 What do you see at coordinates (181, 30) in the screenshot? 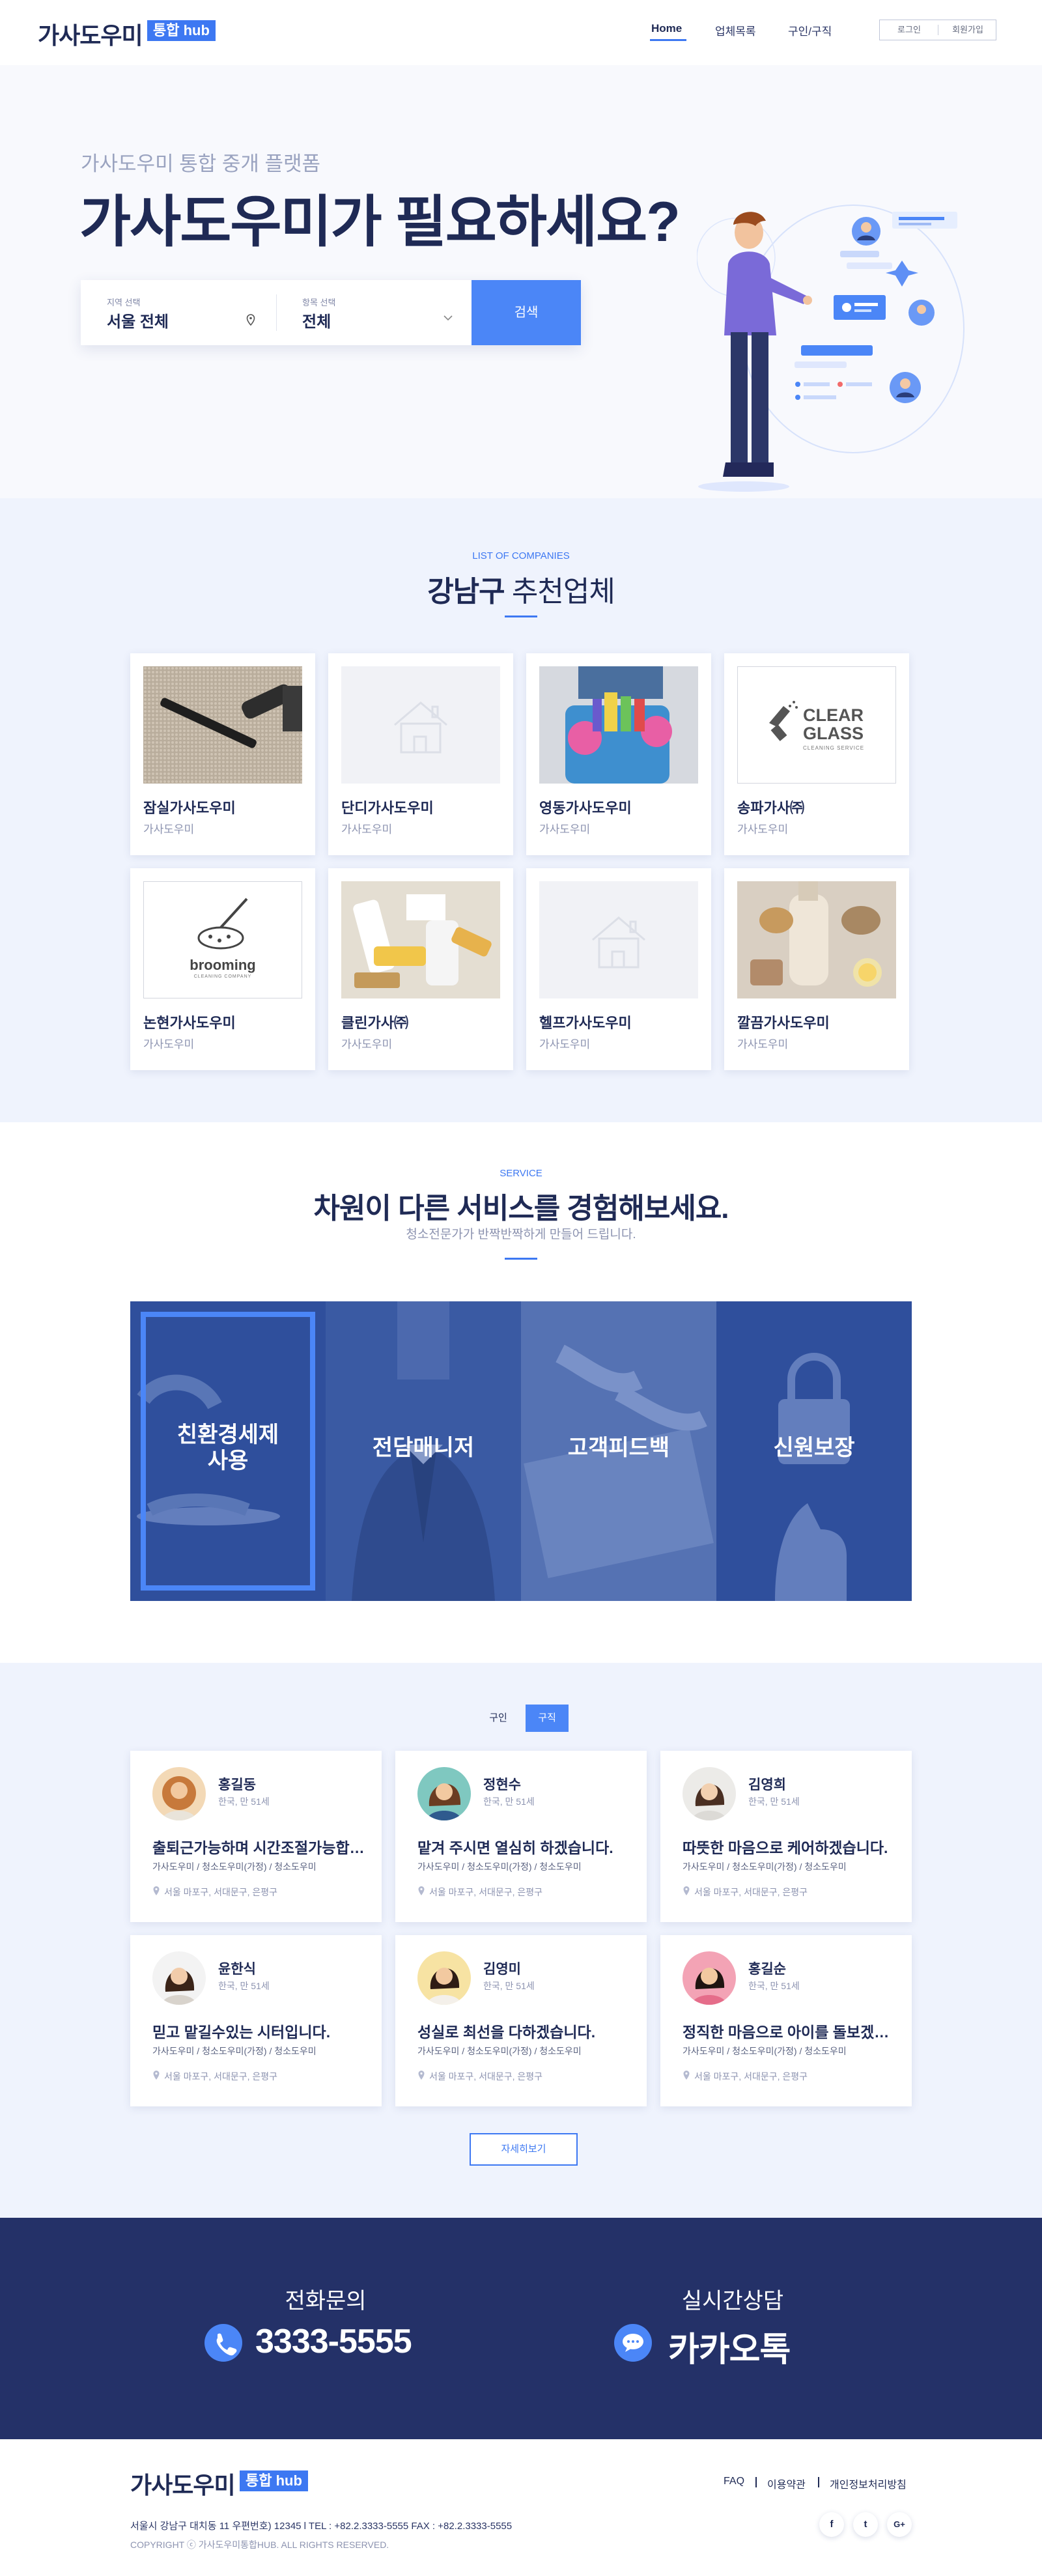
I see `logo-badge: 통합 hub` at bounding box center [181, 30].